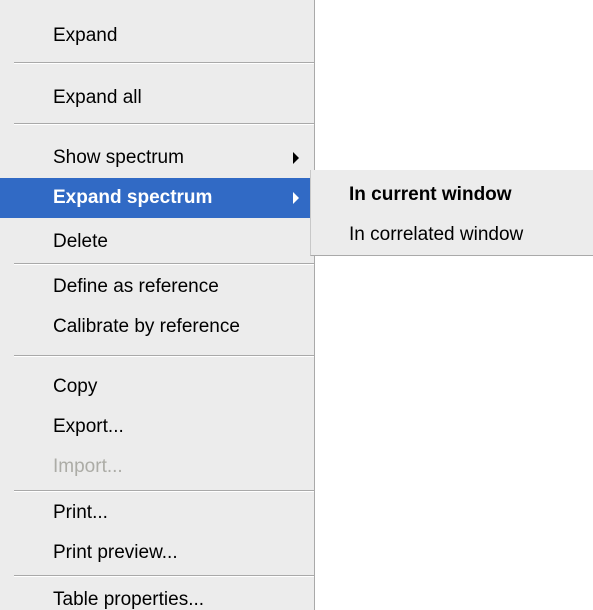  What do you see at coordinates (452, 235) in the screenshot?
I see `submenu-item-in-correlated-window: In correlated window` at bounding box center [452, 235].